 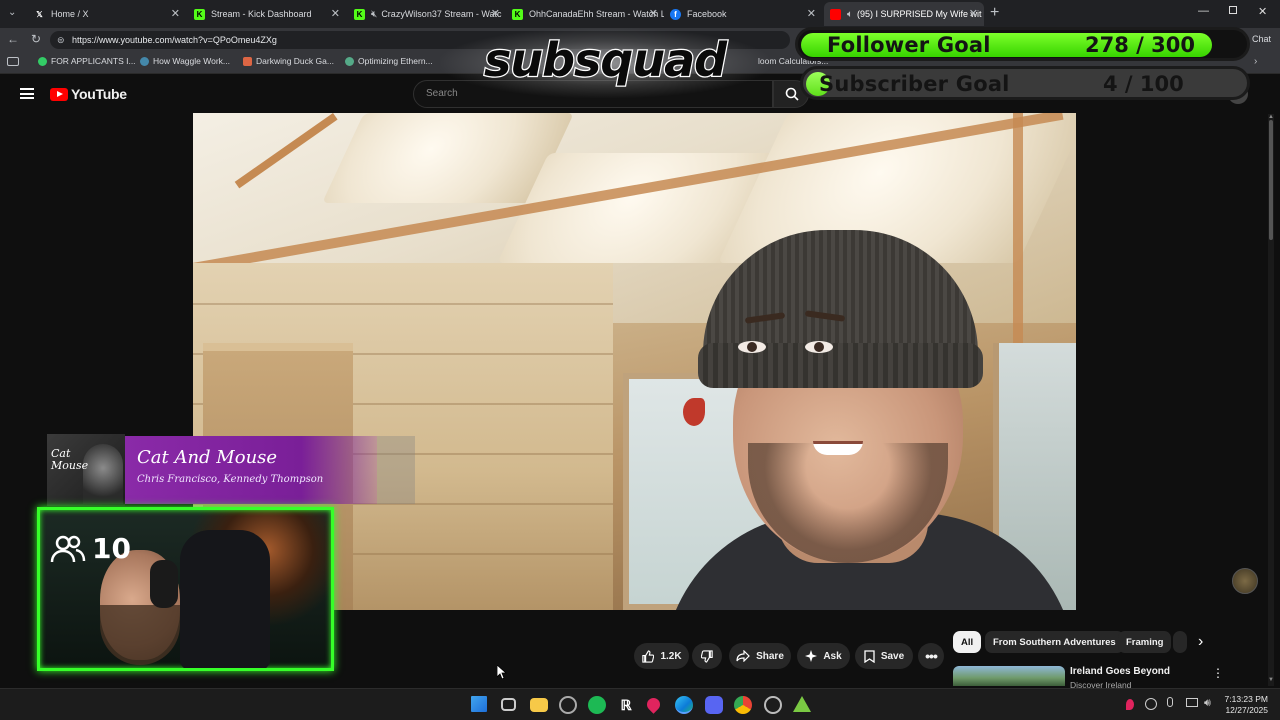 I want to click on microphone-icon, so click(x=1170, y=702).